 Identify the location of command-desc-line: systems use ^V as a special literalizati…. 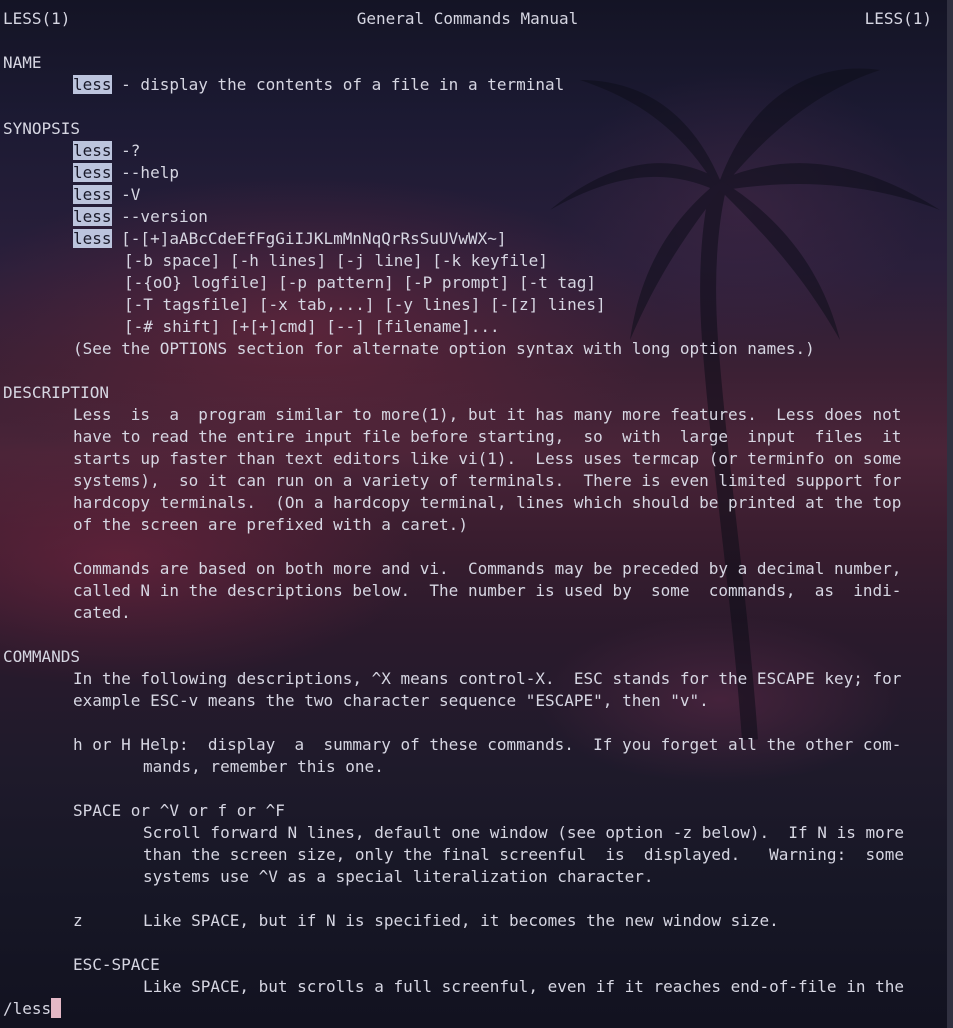
(398, 876).